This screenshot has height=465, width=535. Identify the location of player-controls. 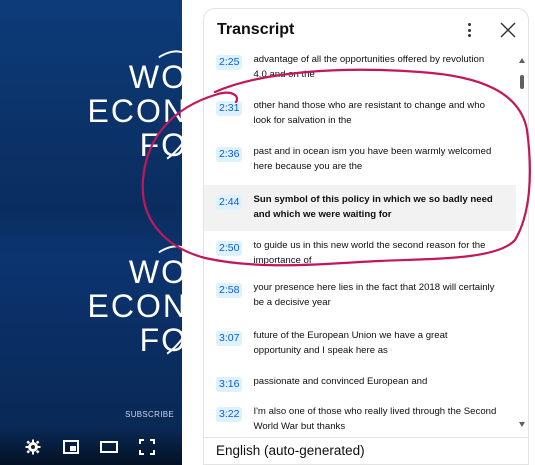
(91, 446).